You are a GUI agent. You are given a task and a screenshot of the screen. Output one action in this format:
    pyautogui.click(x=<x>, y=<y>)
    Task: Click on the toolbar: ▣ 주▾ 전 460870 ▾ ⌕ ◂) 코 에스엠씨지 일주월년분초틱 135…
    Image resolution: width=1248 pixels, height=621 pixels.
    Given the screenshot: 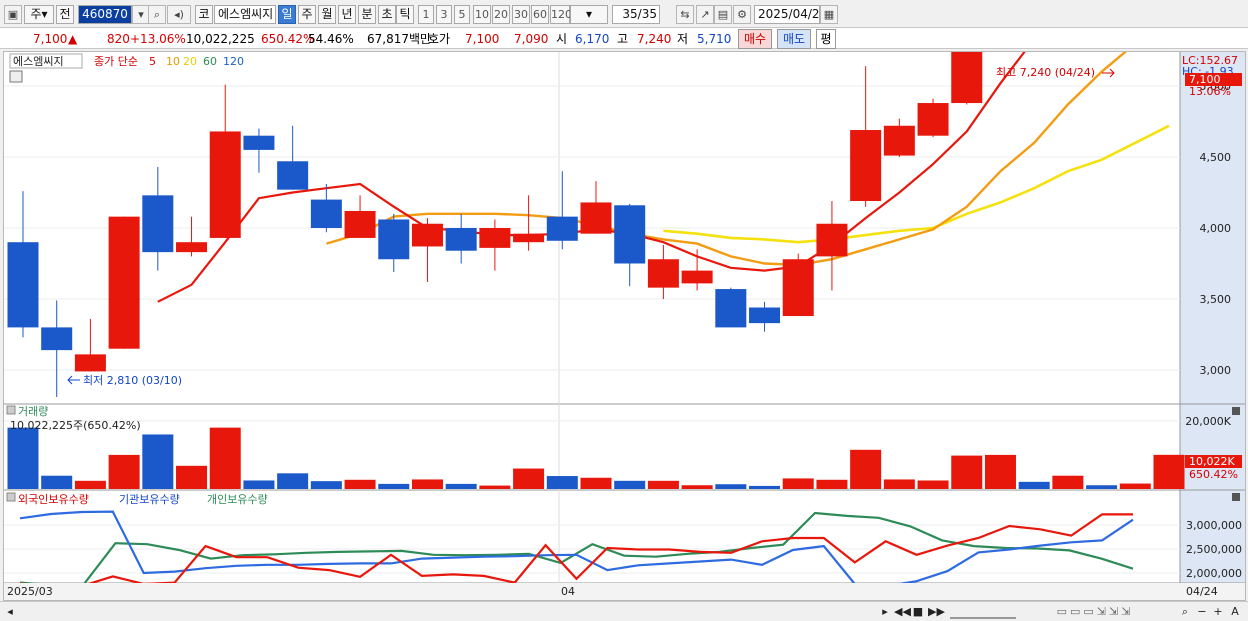 What is the action you would take?
    pyautogui.click(x=624, y=14)
    